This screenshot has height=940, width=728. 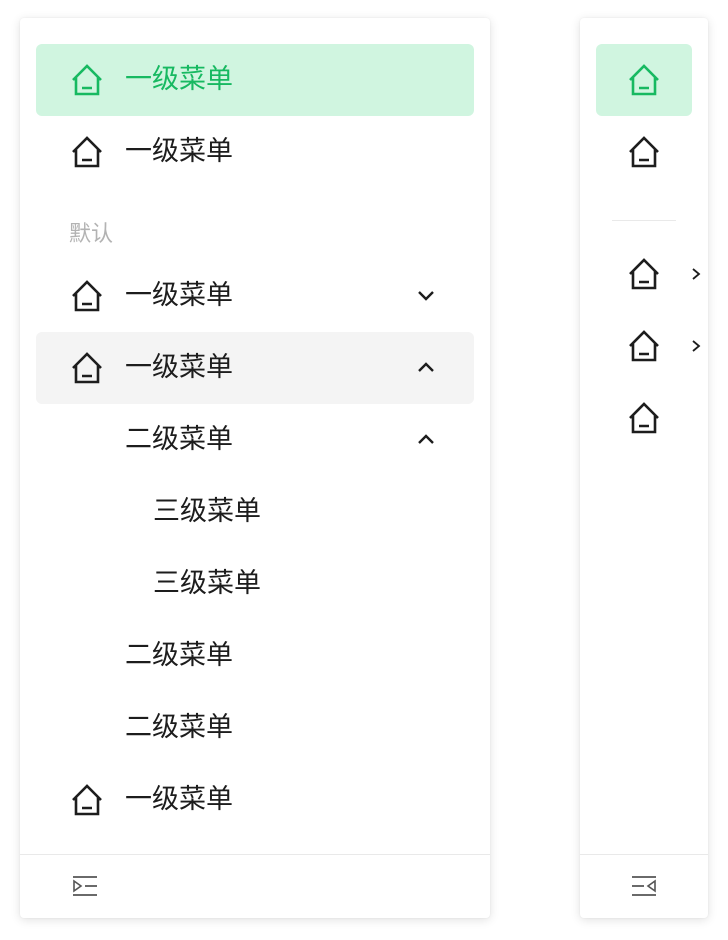 I want to click on group-divider, so click(x=644, y=220).